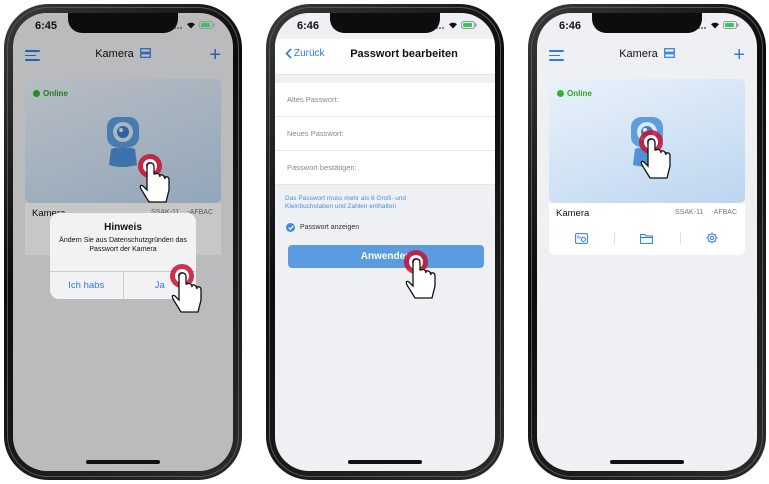 Image resolution: width=769 pixels, height=484 pixels. Describe the element at coordinates (46, 26) in the screenshot. I see `status-time: 6:45` at that location.